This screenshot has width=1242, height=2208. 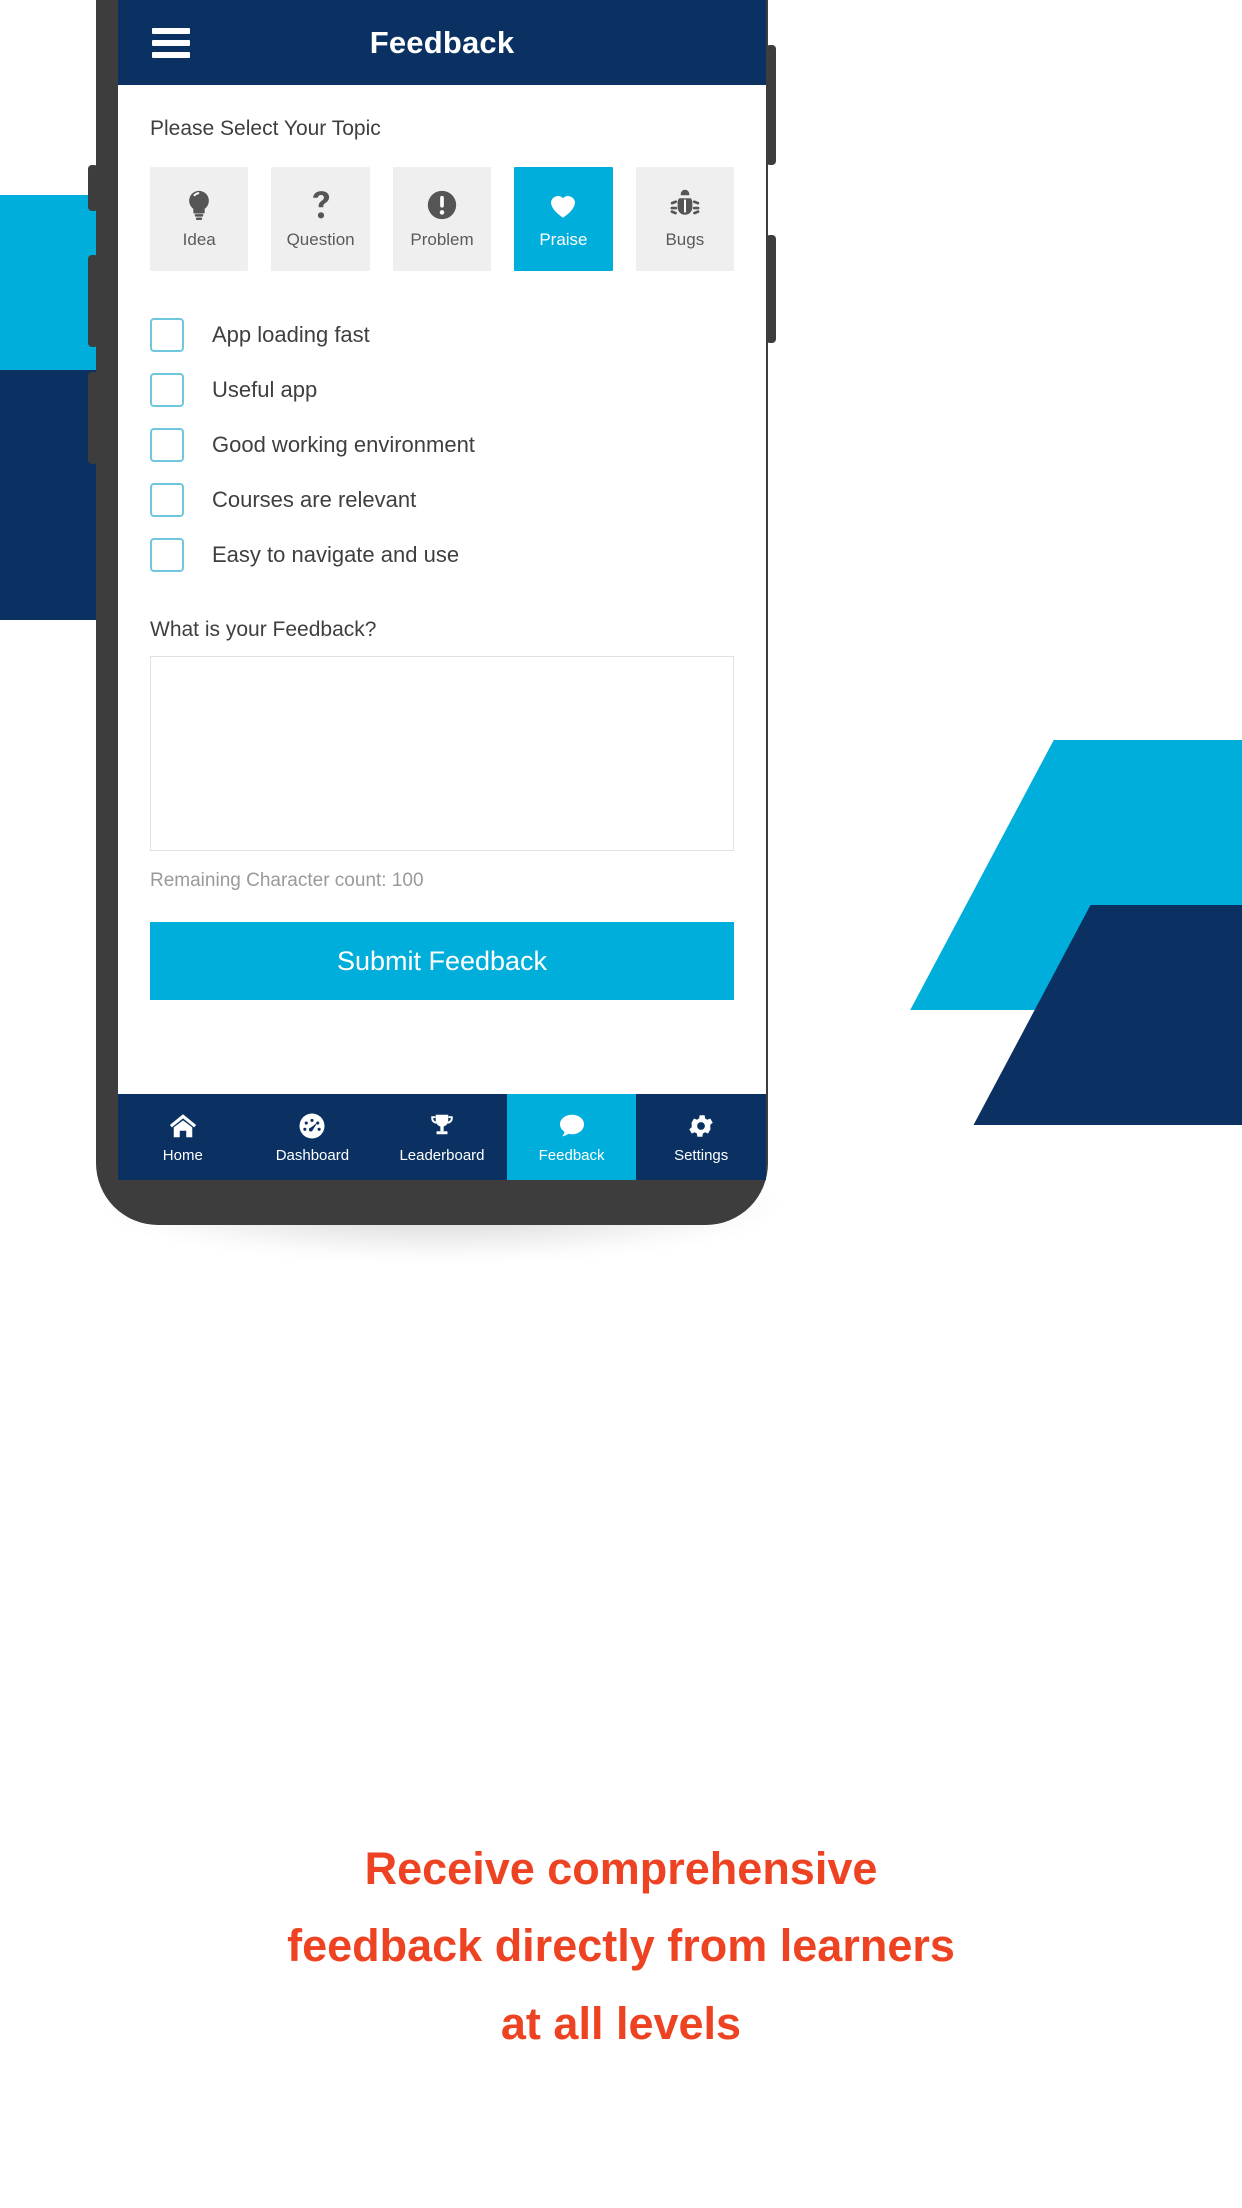 I want to click on nav-item-label: Home, so click(x=182, y=1155).